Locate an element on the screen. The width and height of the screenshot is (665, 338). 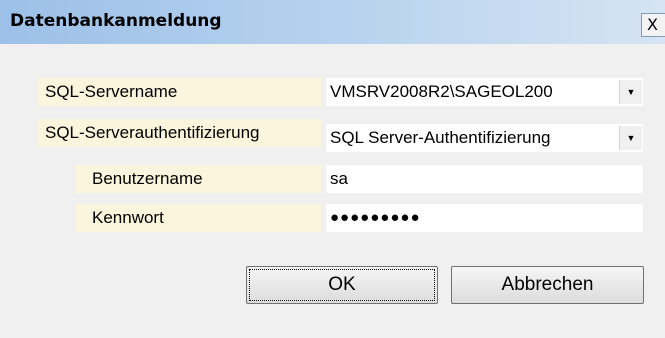
cancel-button: Abbrechen is located at coordinates (547, 285).